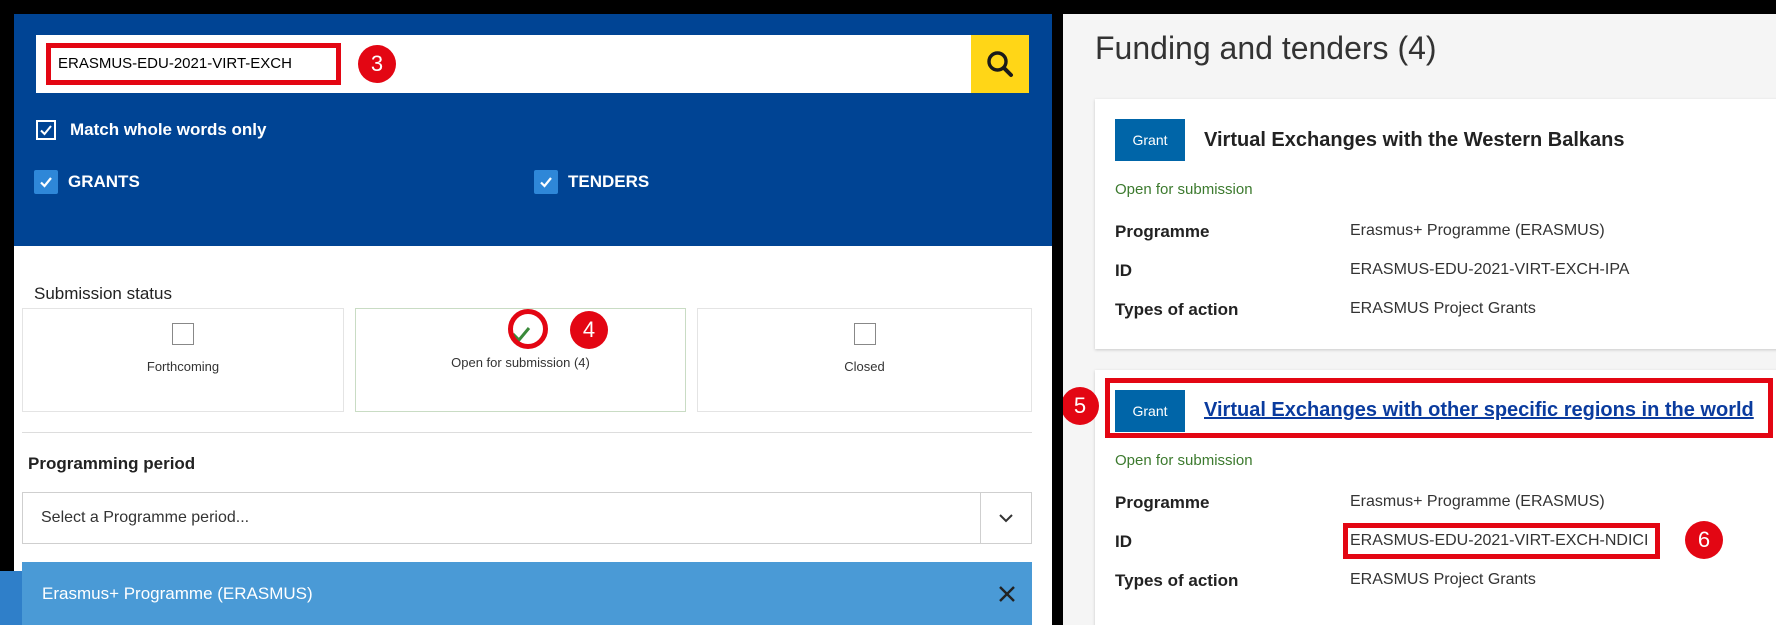  Describe the element at coordinates (11, 598) in the screenshot. I see `left-edge-accent` at that location.